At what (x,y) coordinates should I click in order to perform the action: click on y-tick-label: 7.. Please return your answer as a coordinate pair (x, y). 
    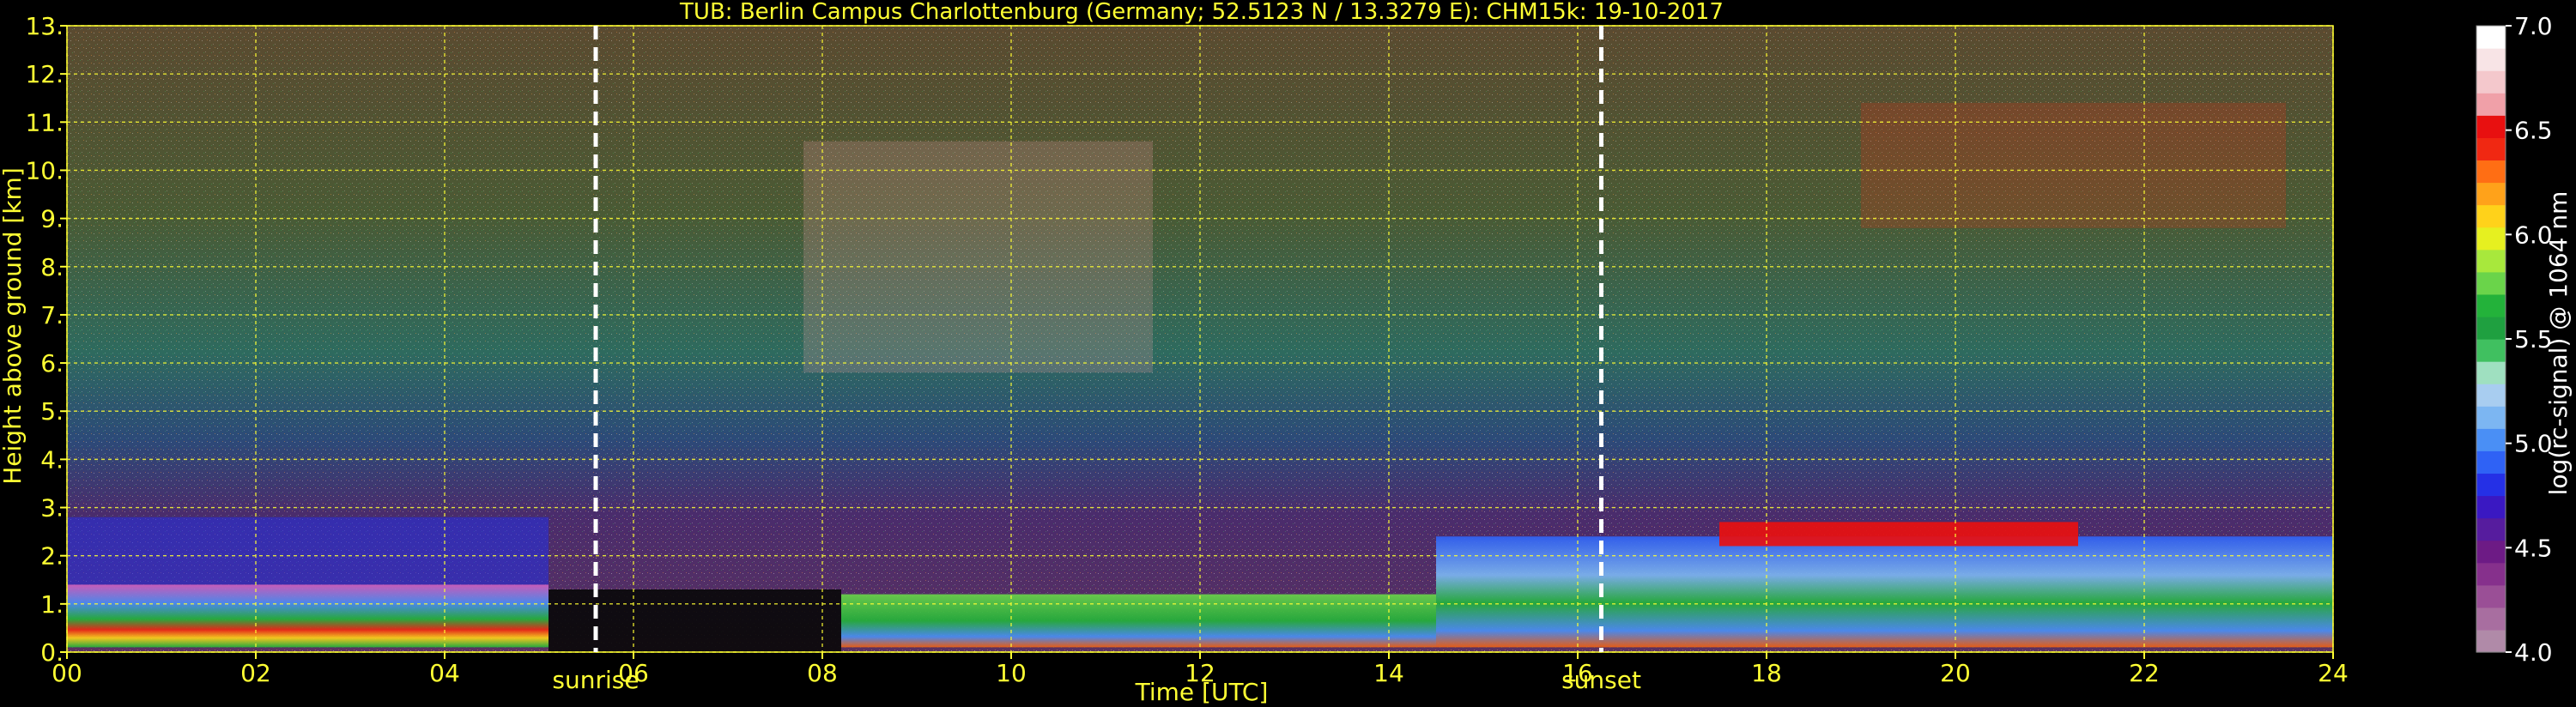
    Looking at the image, I should click on (52, 315).